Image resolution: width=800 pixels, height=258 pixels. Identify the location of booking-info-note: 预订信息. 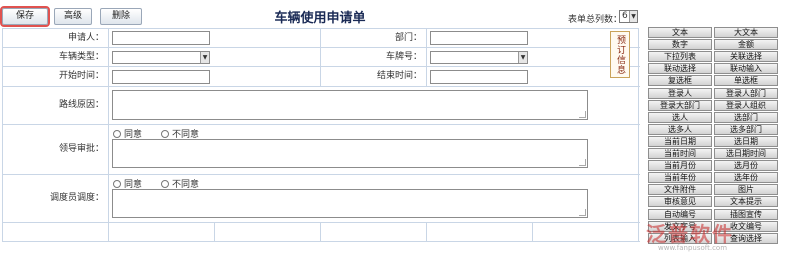
(620, 54).